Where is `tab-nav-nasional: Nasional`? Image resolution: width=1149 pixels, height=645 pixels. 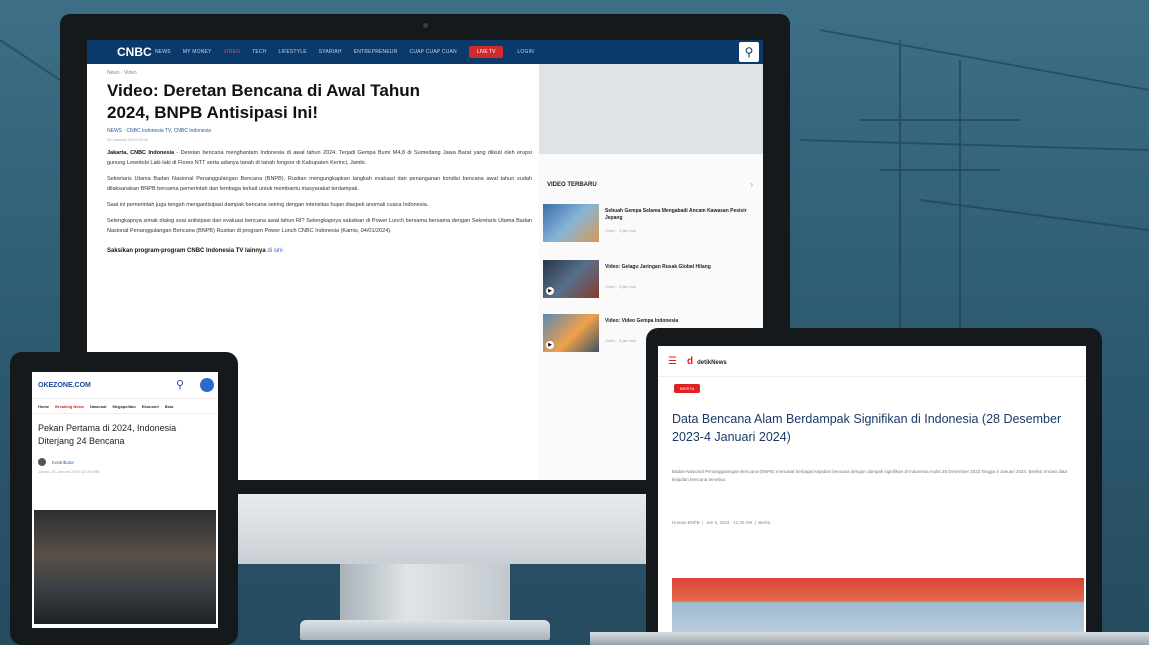
tab-nav-nasional: Nasional is located at coordinates (98, 406).